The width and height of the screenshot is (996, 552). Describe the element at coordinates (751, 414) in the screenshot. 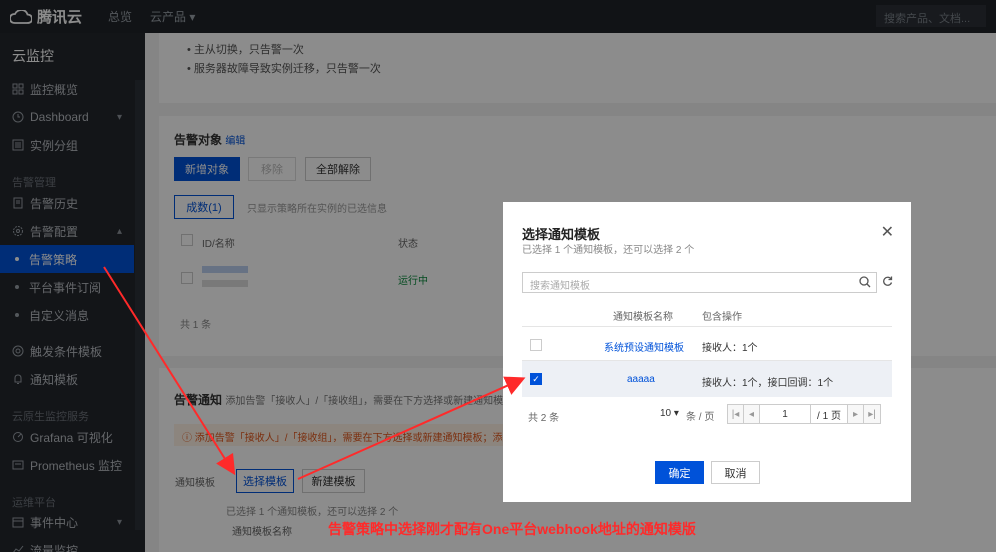

I see `prev-page-button: ◂` at that location.